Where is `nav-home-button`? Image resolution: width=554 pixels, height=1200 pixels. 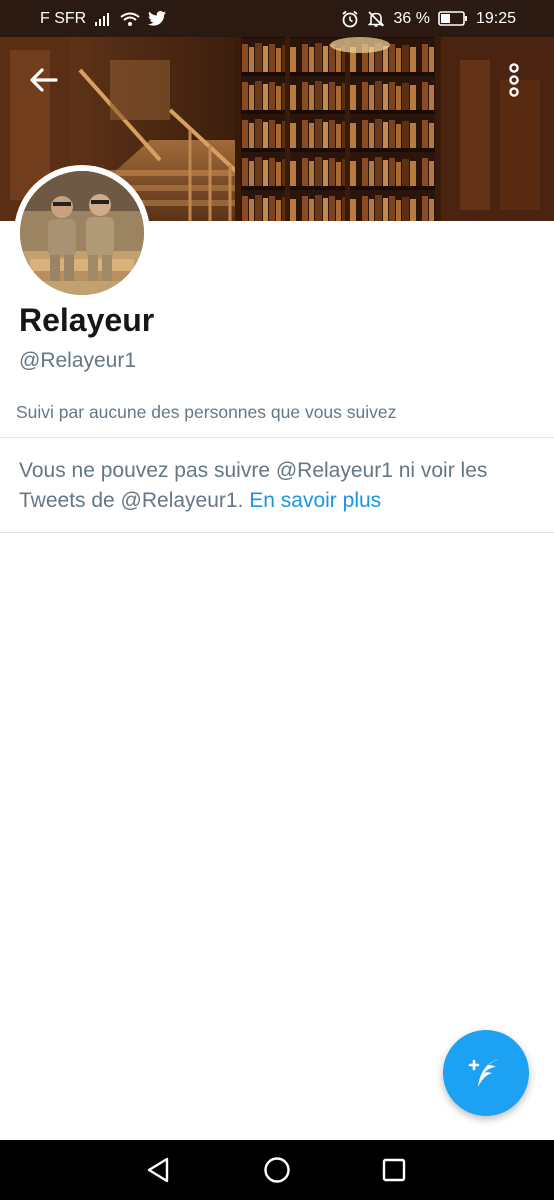 nav-home-button is located at coordinates (277, 1170).